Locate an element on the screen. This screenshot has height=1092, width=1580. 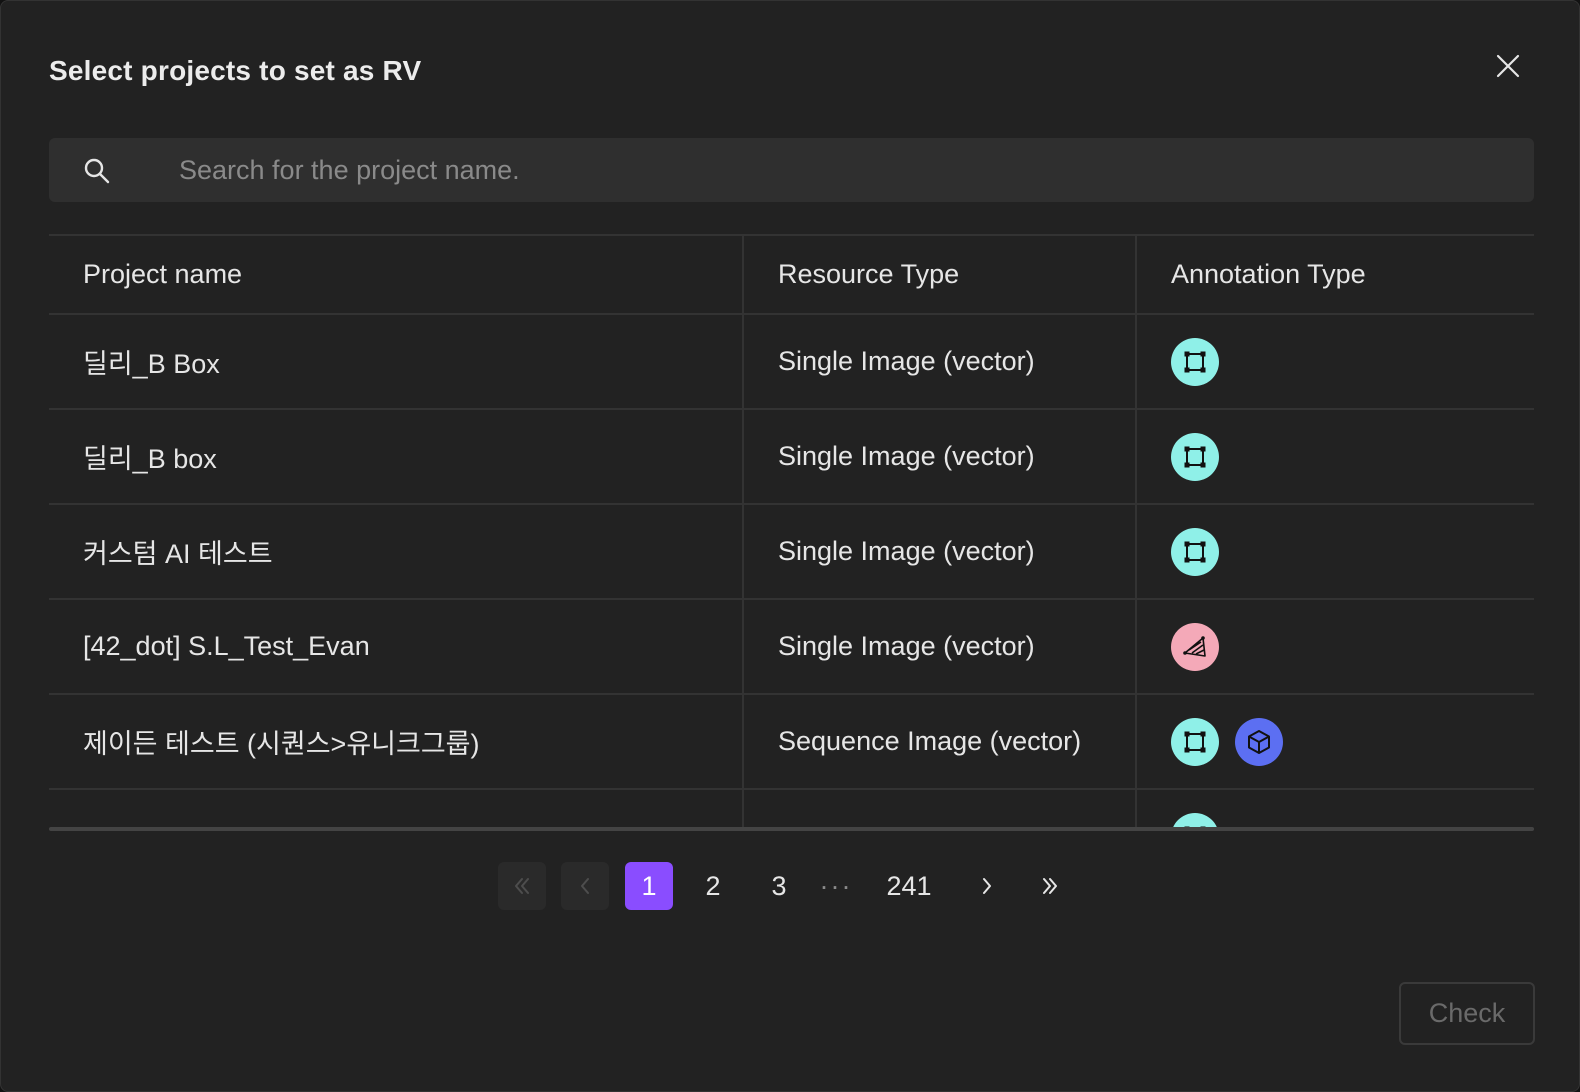
chevron-left-icon is located at coordinates (585, 886).